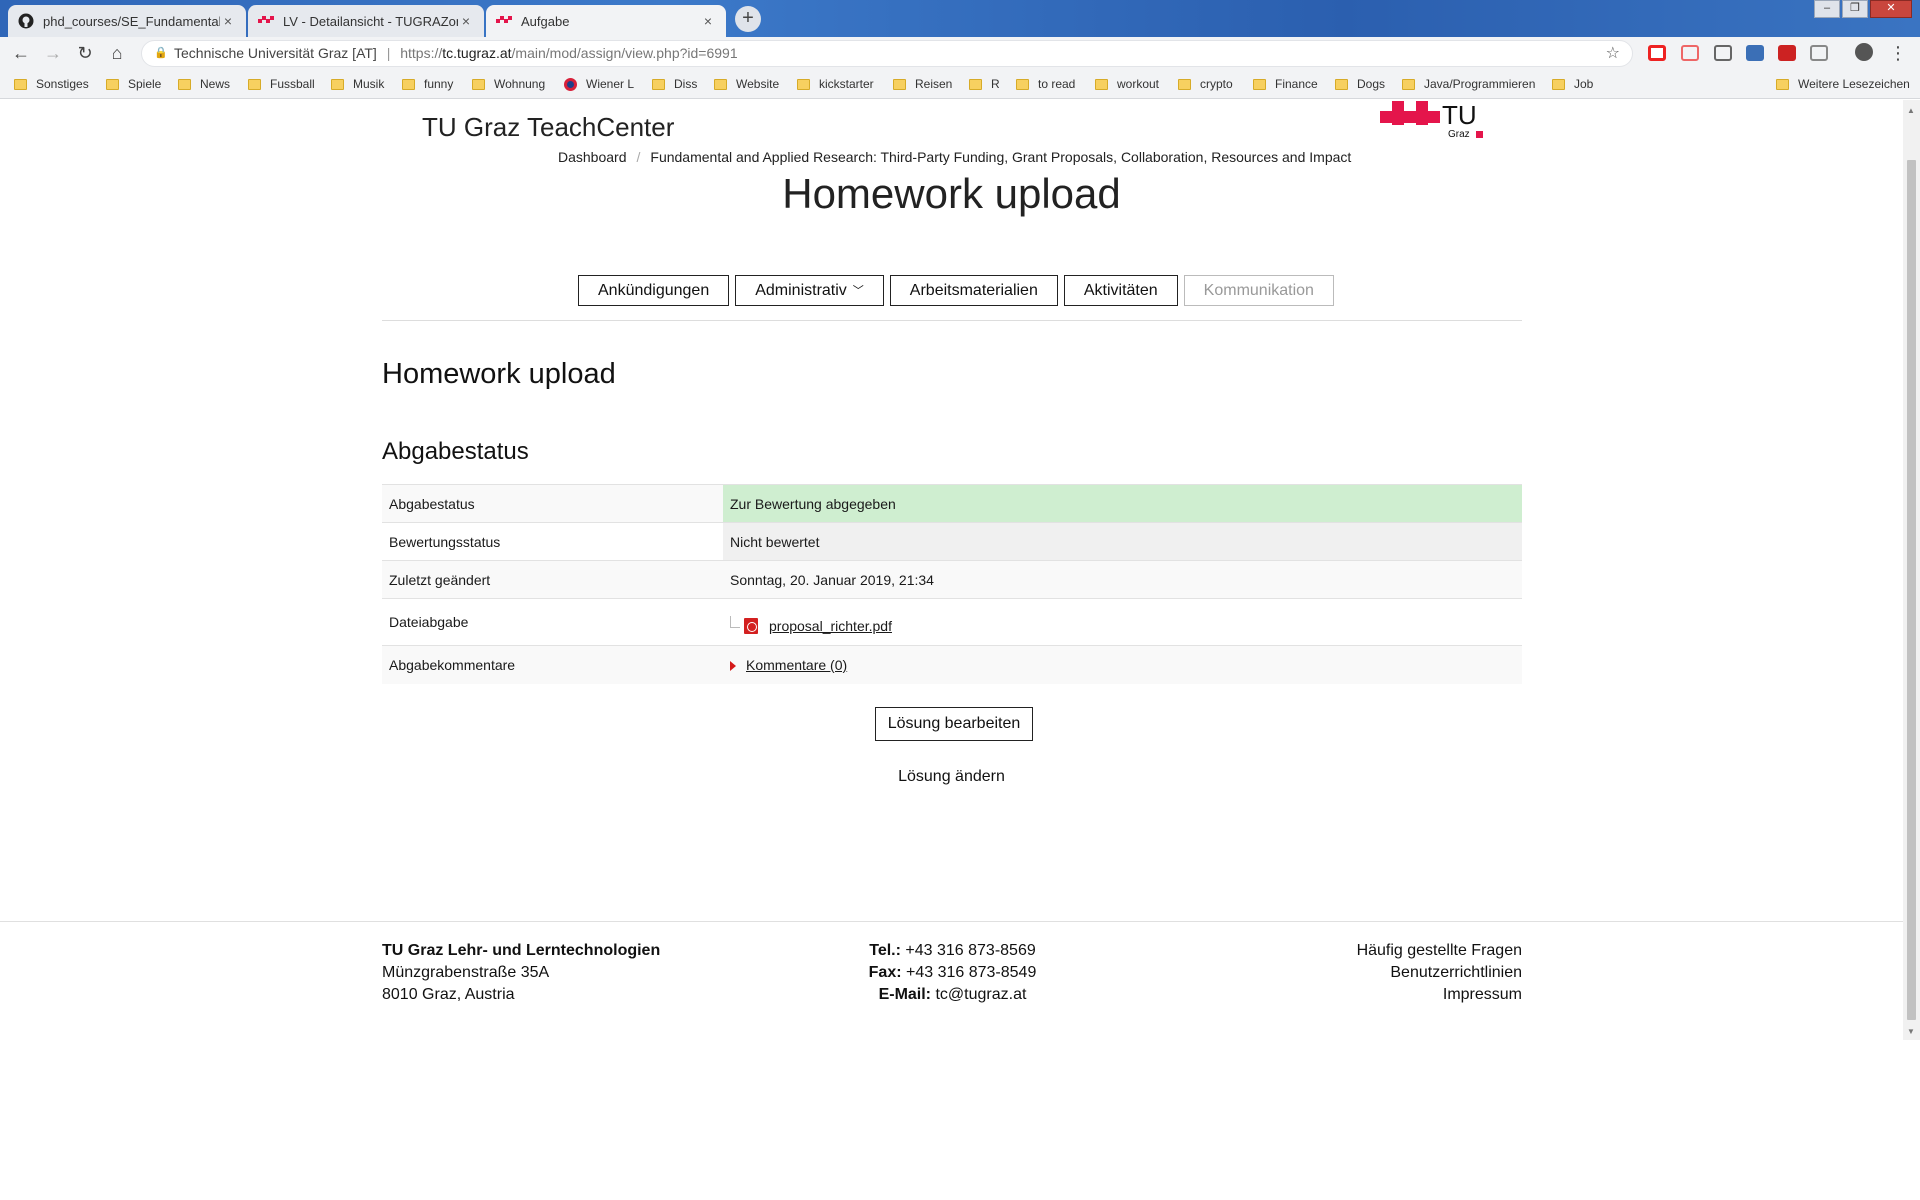  What do you see at coordinates (746, 84) in the screenshot?
I see `bookmark-folder: Website` at bounding box center [746, 84].